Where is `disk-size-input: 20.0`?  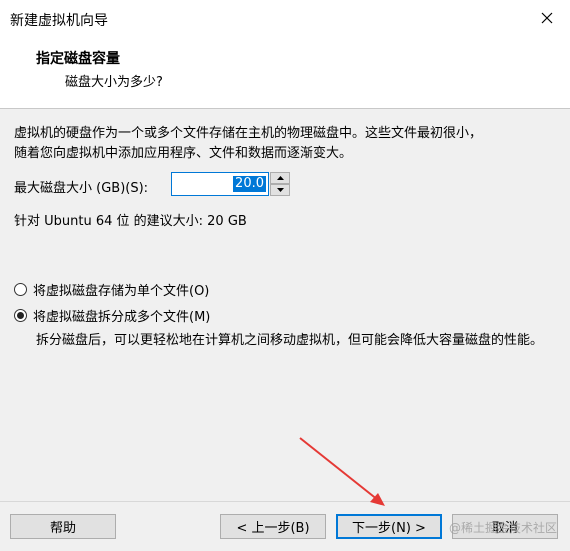
disk-size-input: 20.0 is located at coordinates (220, 184).